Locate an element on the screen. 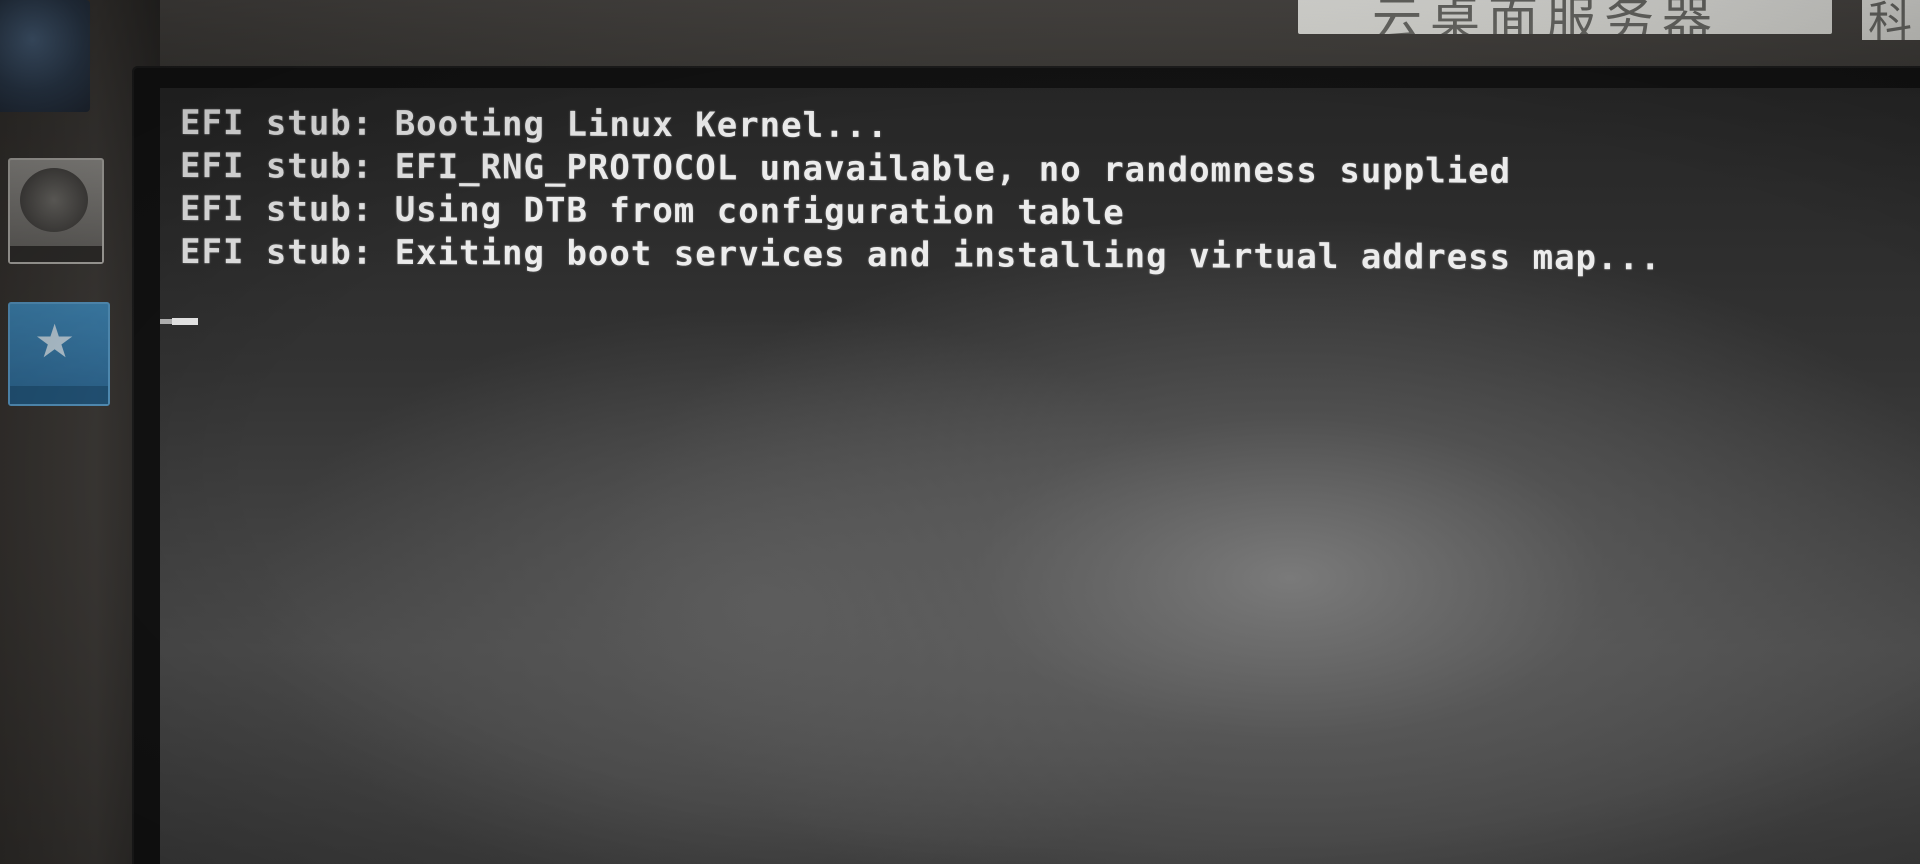 Image resolution: width=1920 pixels, height=864 pixels. paper-sign: 云桌面服务器 is located at coordinates (1565, 17).